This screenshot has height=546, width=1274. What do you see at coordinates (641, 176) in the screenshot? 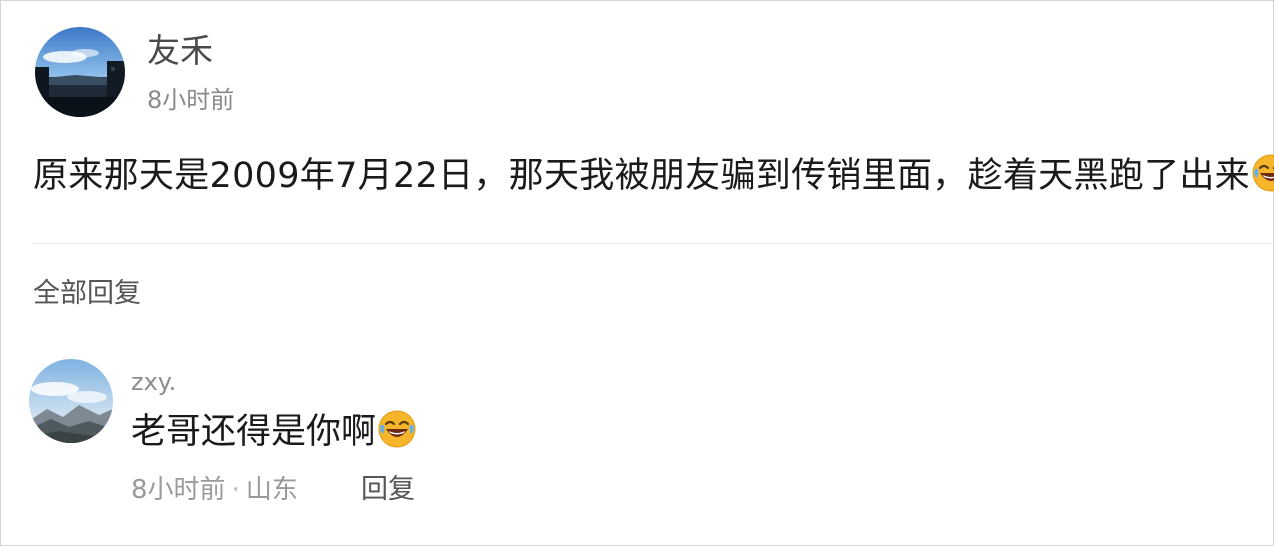
I see `post-content-text: 原来那天是2009年7月22日，那天我被朋友骗到传销里面，趁着天黑跑了出来` at bounding box center [641, 176].